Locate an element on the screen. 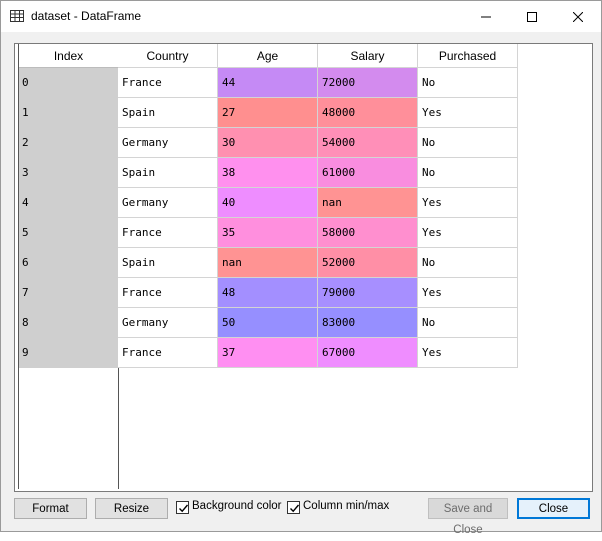 The width and height of the screenshot is (602, 541). column-header-country: Country is located at coordinates (168, 56).